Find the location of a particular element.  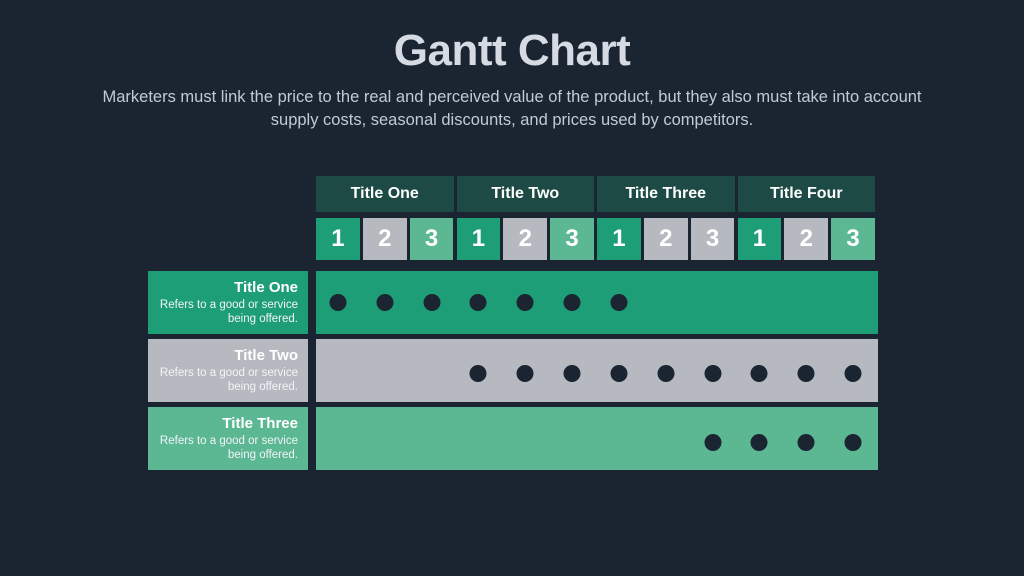

group-header-label: Title Four is located at coordinates (806, 193).